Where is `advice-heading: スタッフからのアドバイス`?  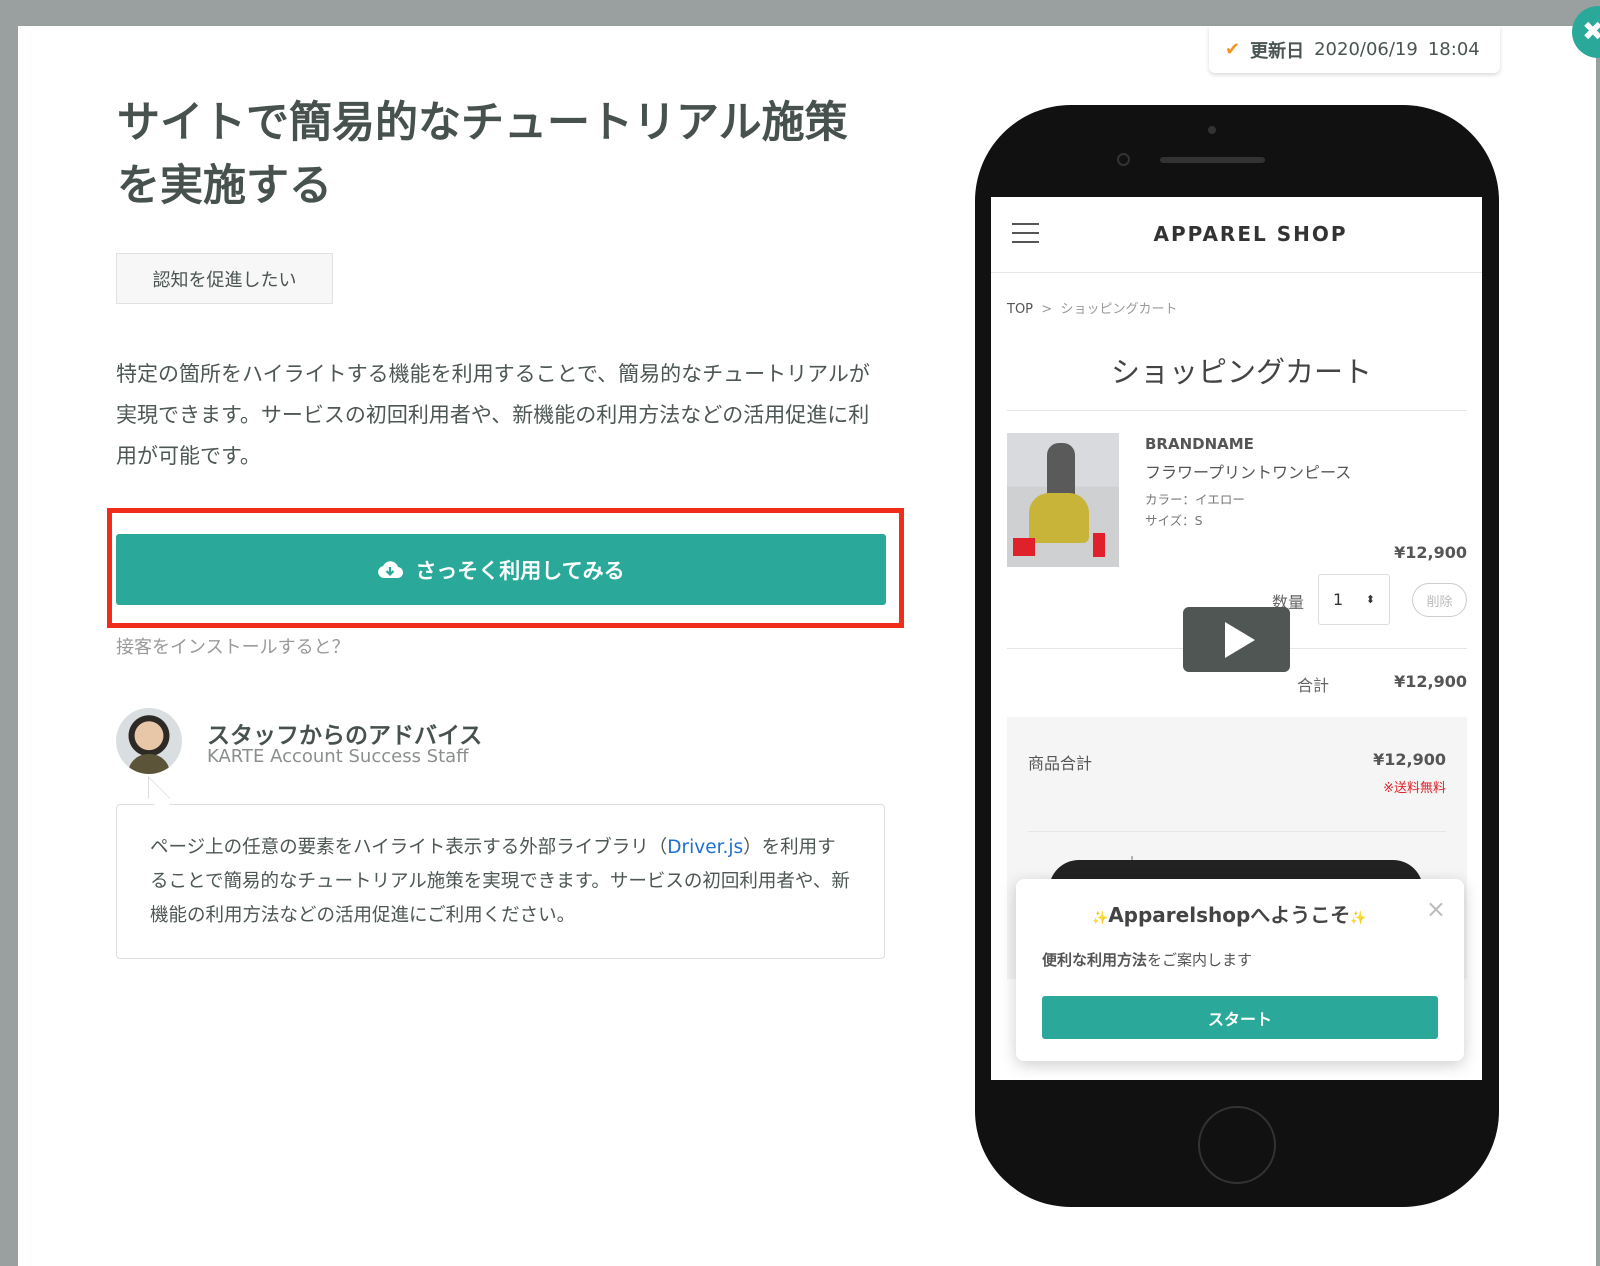
advice-heading: スタッフからのアドバイス is located at coordinates (345, 736).